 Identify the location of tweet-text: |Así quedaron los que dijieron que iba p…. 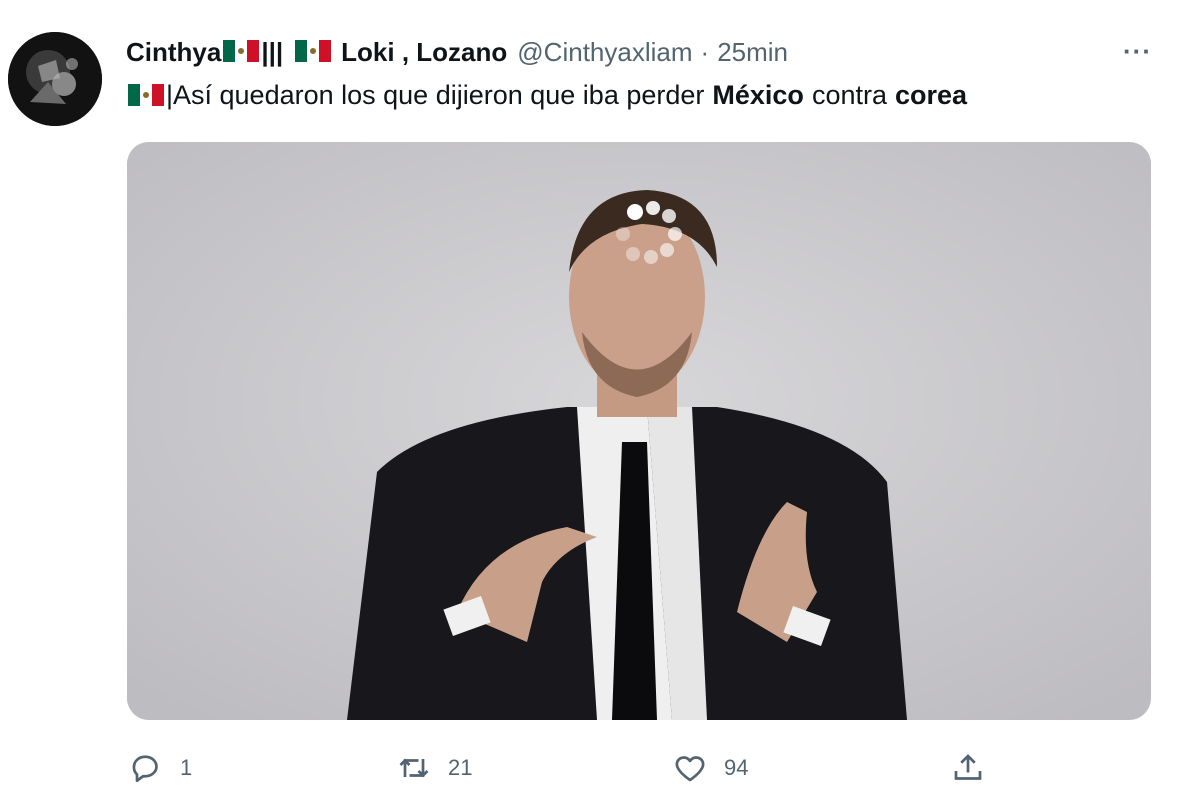
(546, 95).